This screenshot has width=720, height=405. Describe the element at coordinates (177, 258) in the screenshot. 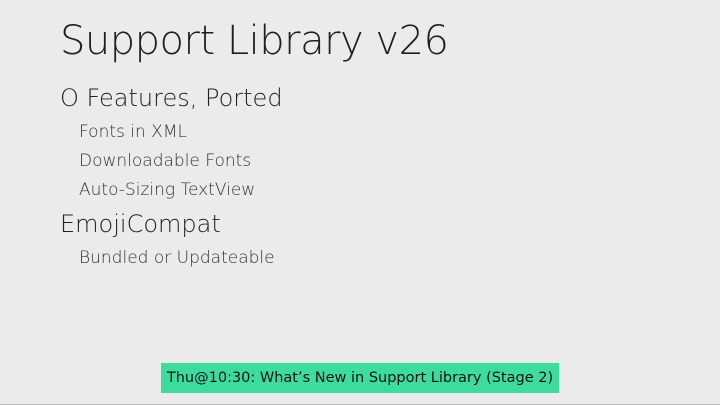

I see `bullet-bundled-or-updateable: Bundled or Updateable` at that location.